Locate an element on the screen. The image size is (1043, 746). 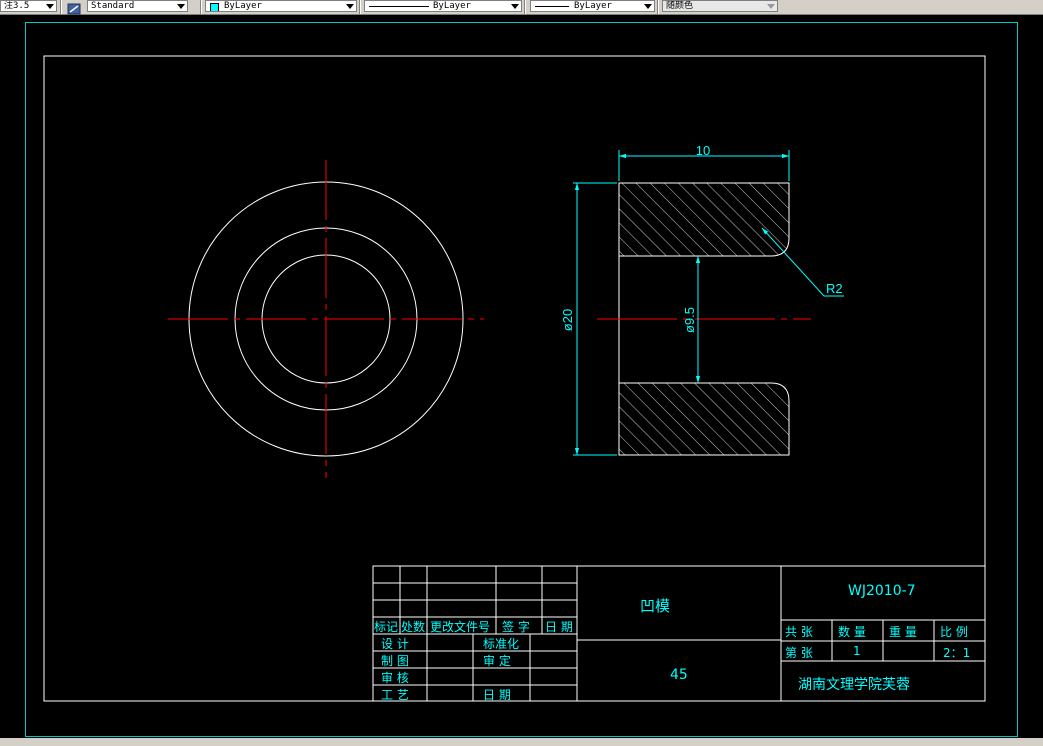
role-process: 工 艺 is located at coordinates (395, 695).